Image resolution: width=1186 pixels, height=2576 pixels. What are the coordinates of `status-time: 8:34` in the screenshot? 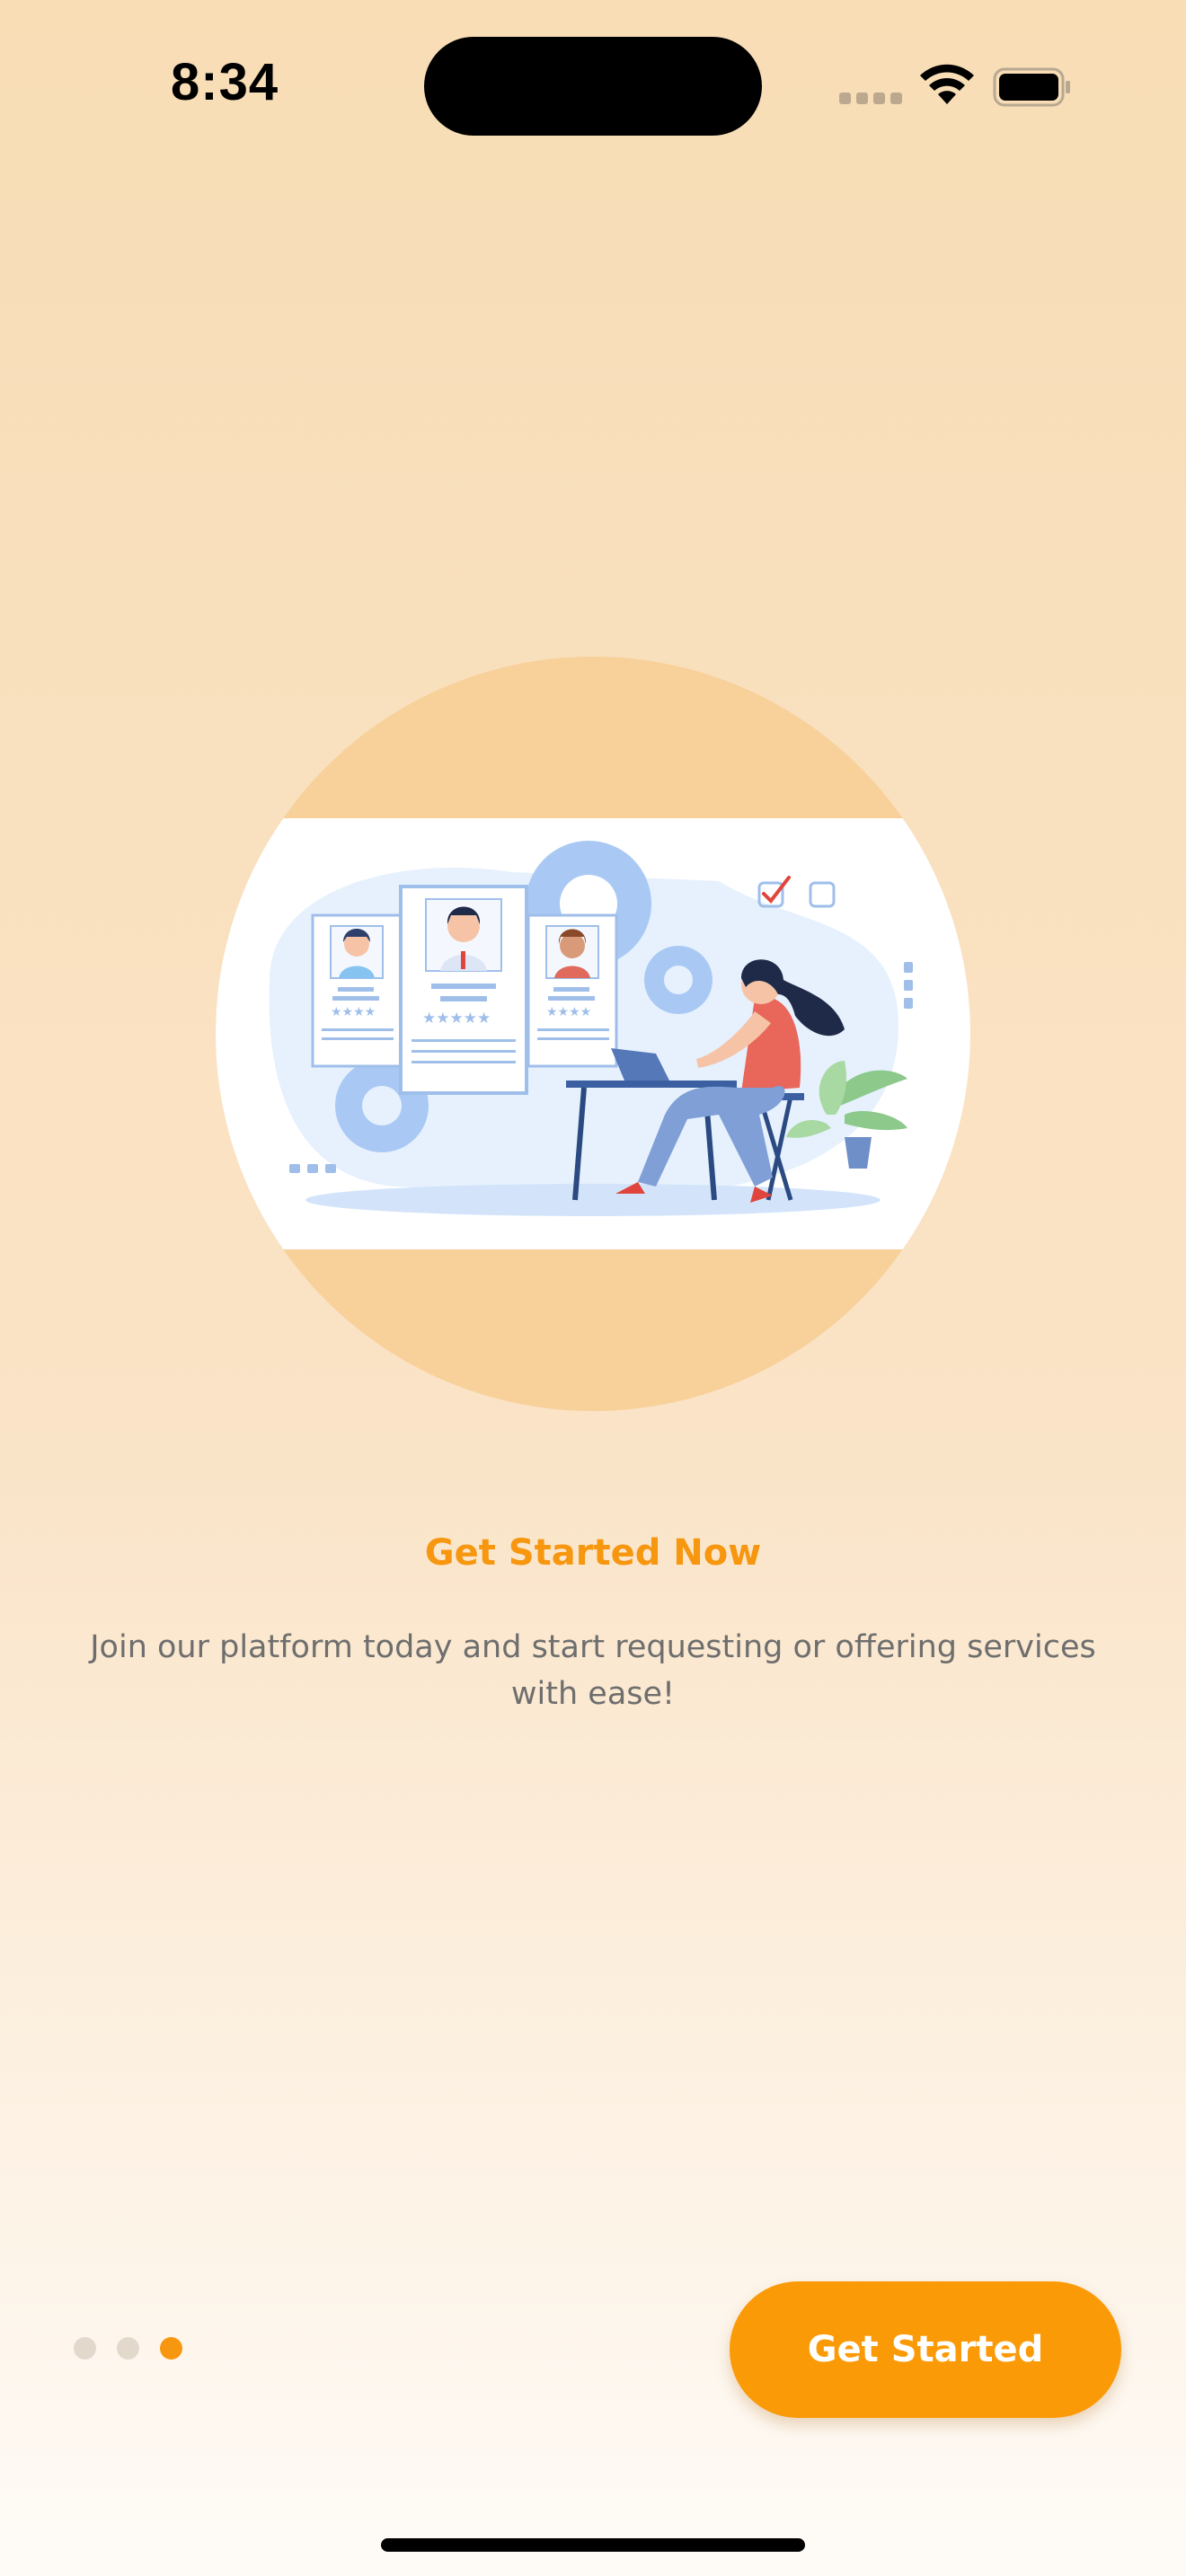 It's located at (225, 82).